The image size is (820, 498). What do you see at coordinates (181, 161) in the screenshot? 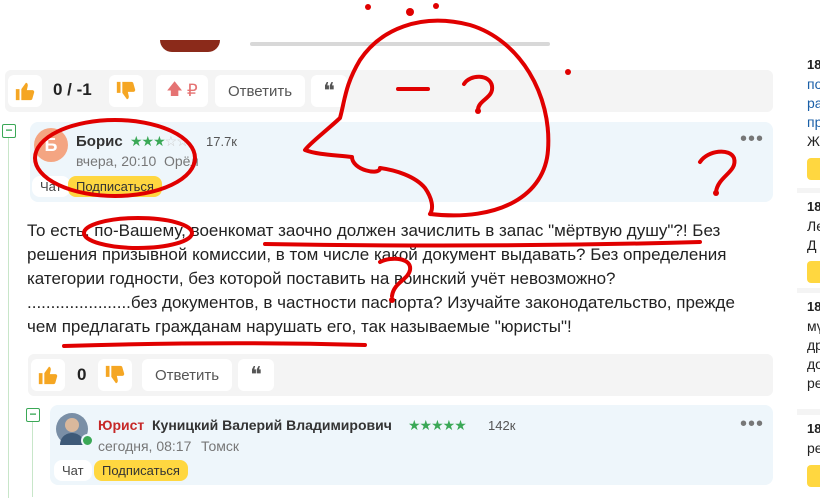
I see `author-city: Орёл` at bounding box center [181, 161].